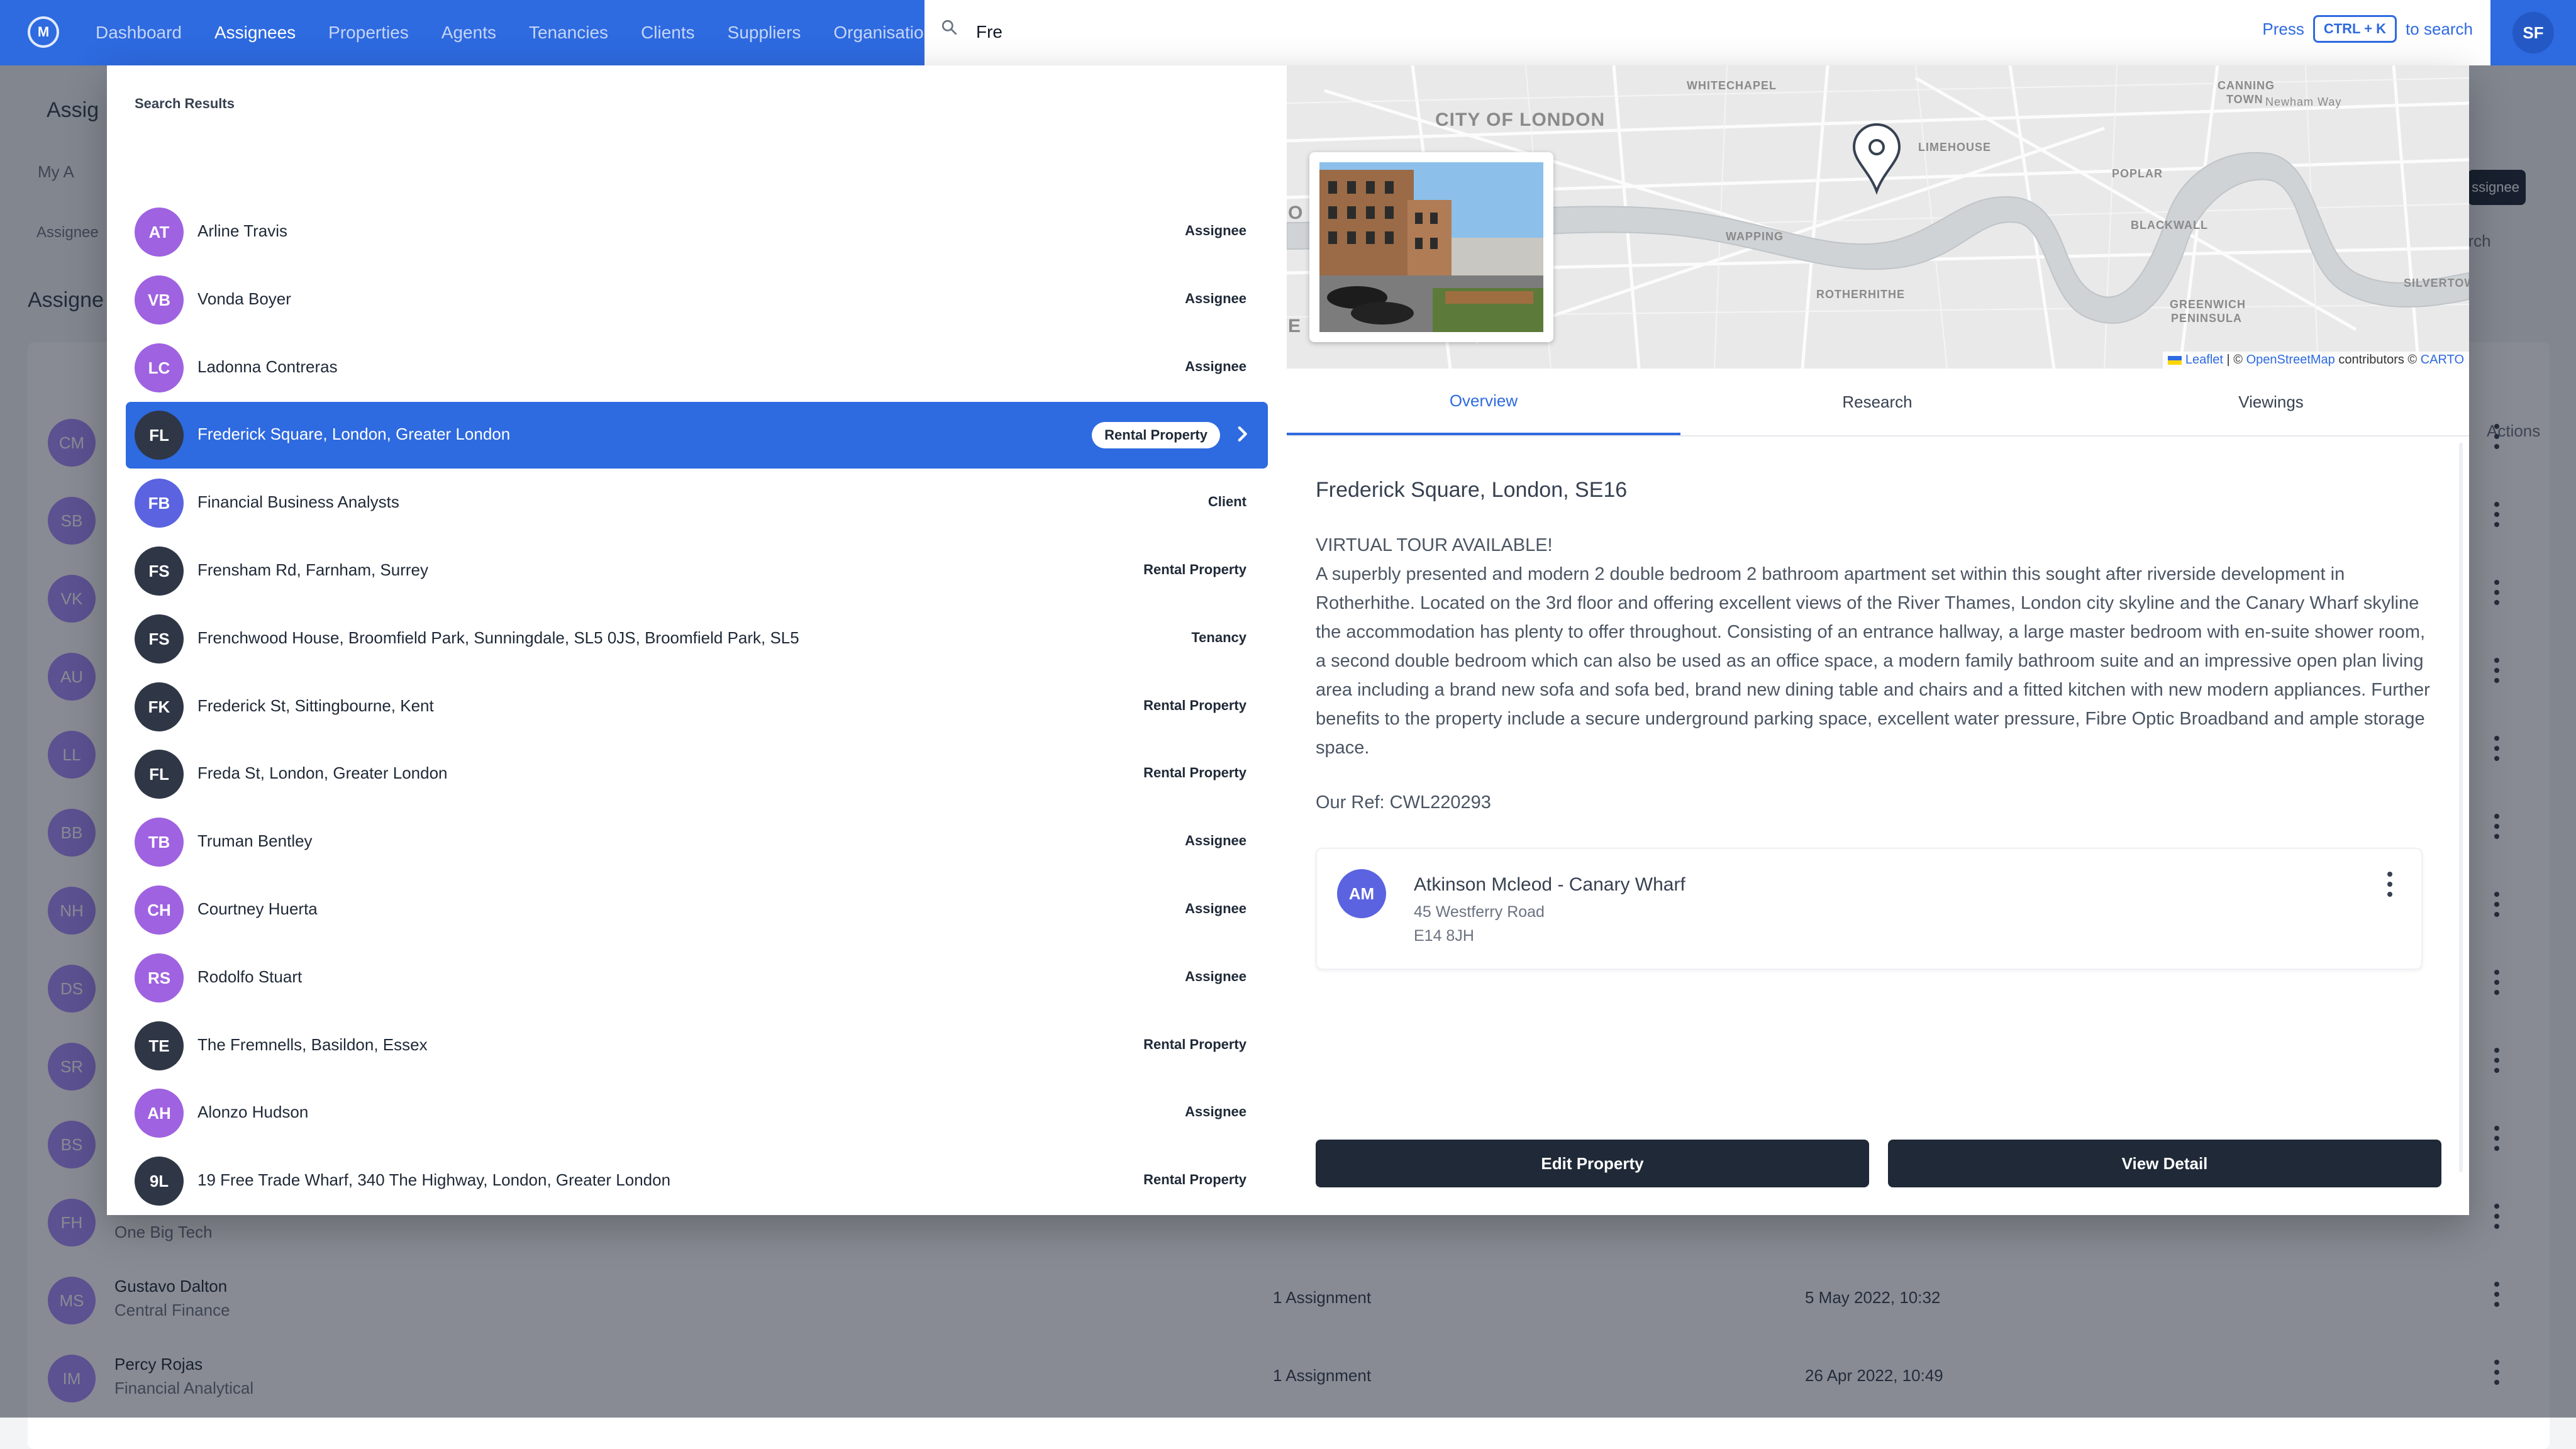 The image size is (2576, 1449). I want to click on search-result-item: FB Financial Business Analysts Client, so click(697, 503).